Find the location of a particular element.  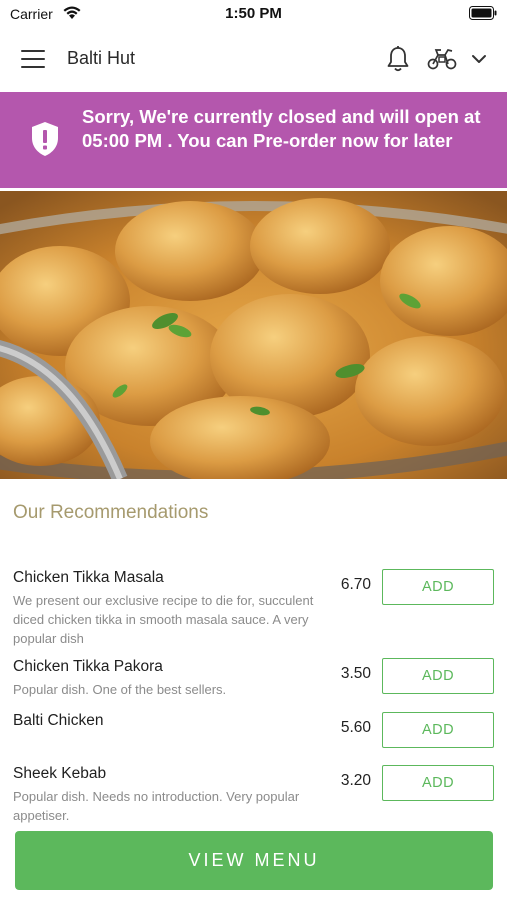

battery-icon is located at coordinates (483, 15).